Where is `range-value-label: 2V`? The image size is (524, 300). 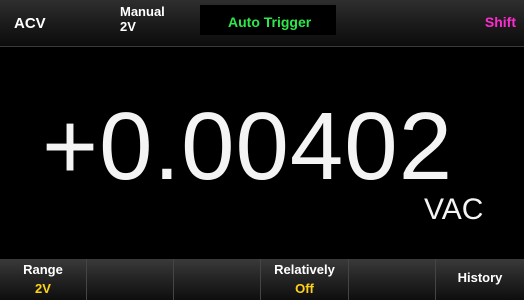 range-value-label: 2V is located at coordinates (128, 26).